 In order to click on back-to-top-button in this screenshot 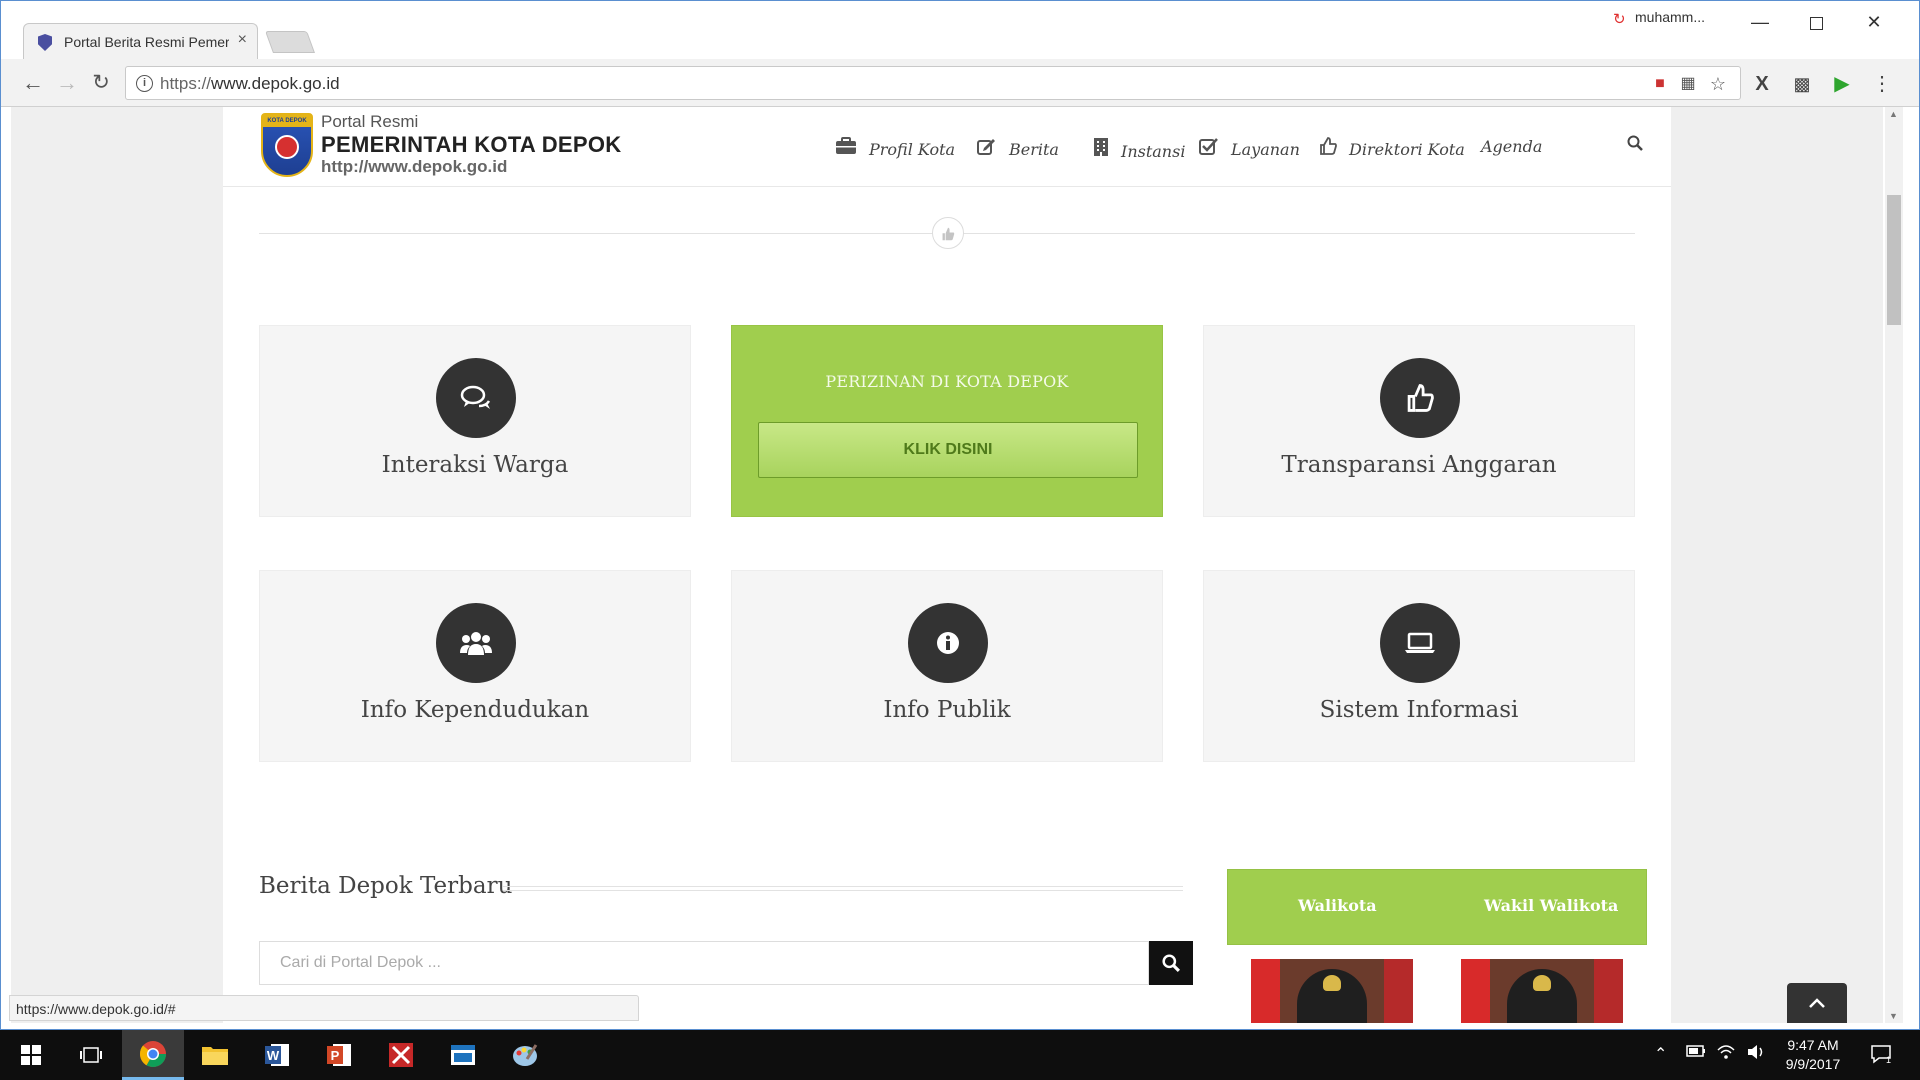, I will do `click(1817, 1003)`.